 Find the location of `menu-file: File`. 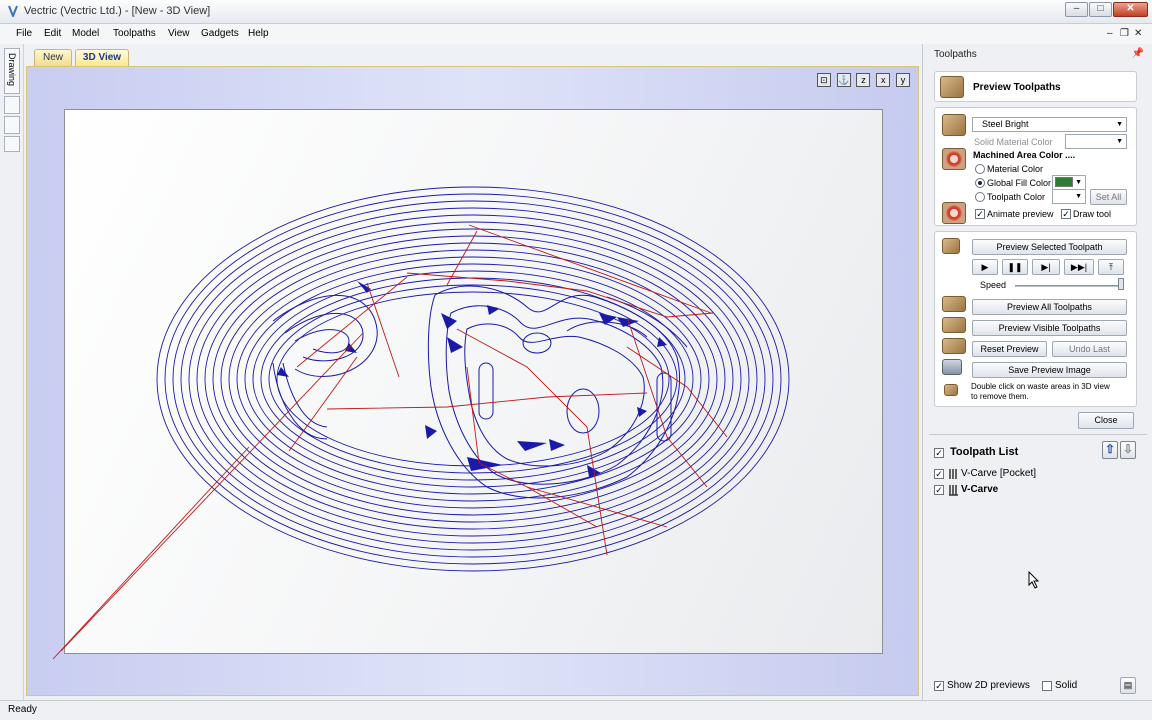

menu-file: File is located at coordinates (24, 33).